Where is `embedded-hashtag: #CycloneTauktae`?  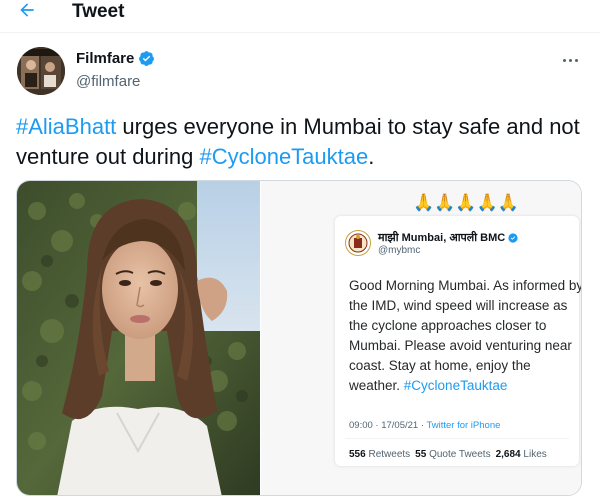 embedded-hashtag: #CycloneTauktae is located at coordinates (455, 385).